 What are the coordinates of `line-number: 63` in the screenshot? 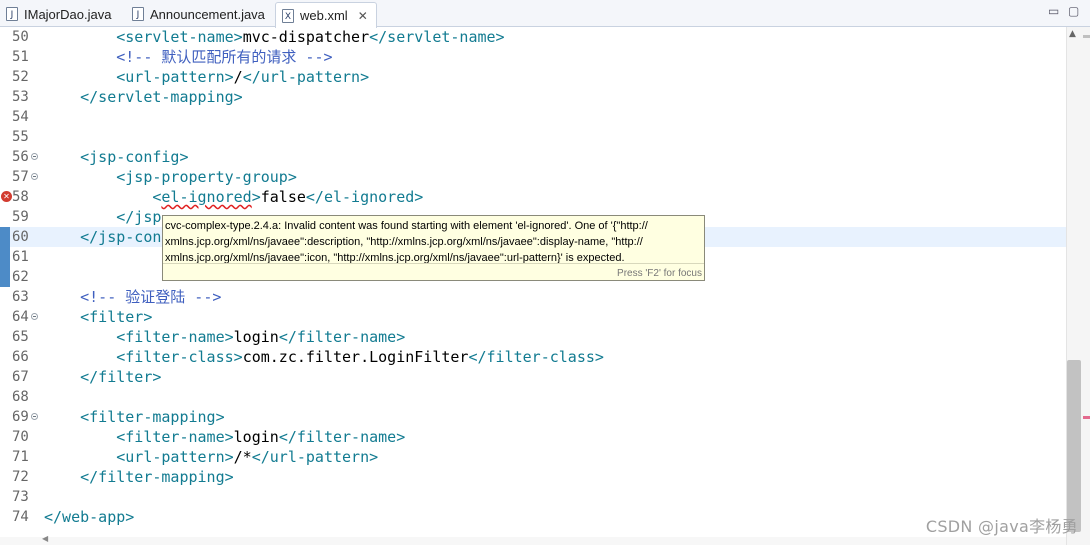 It's located at (20, 297).